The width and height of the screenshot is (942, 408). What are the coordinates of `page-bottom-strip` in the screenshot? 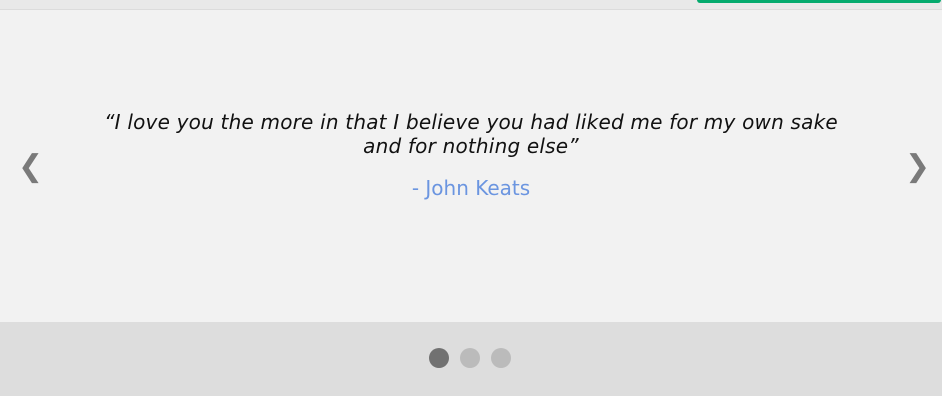 It's located at (471, 402).